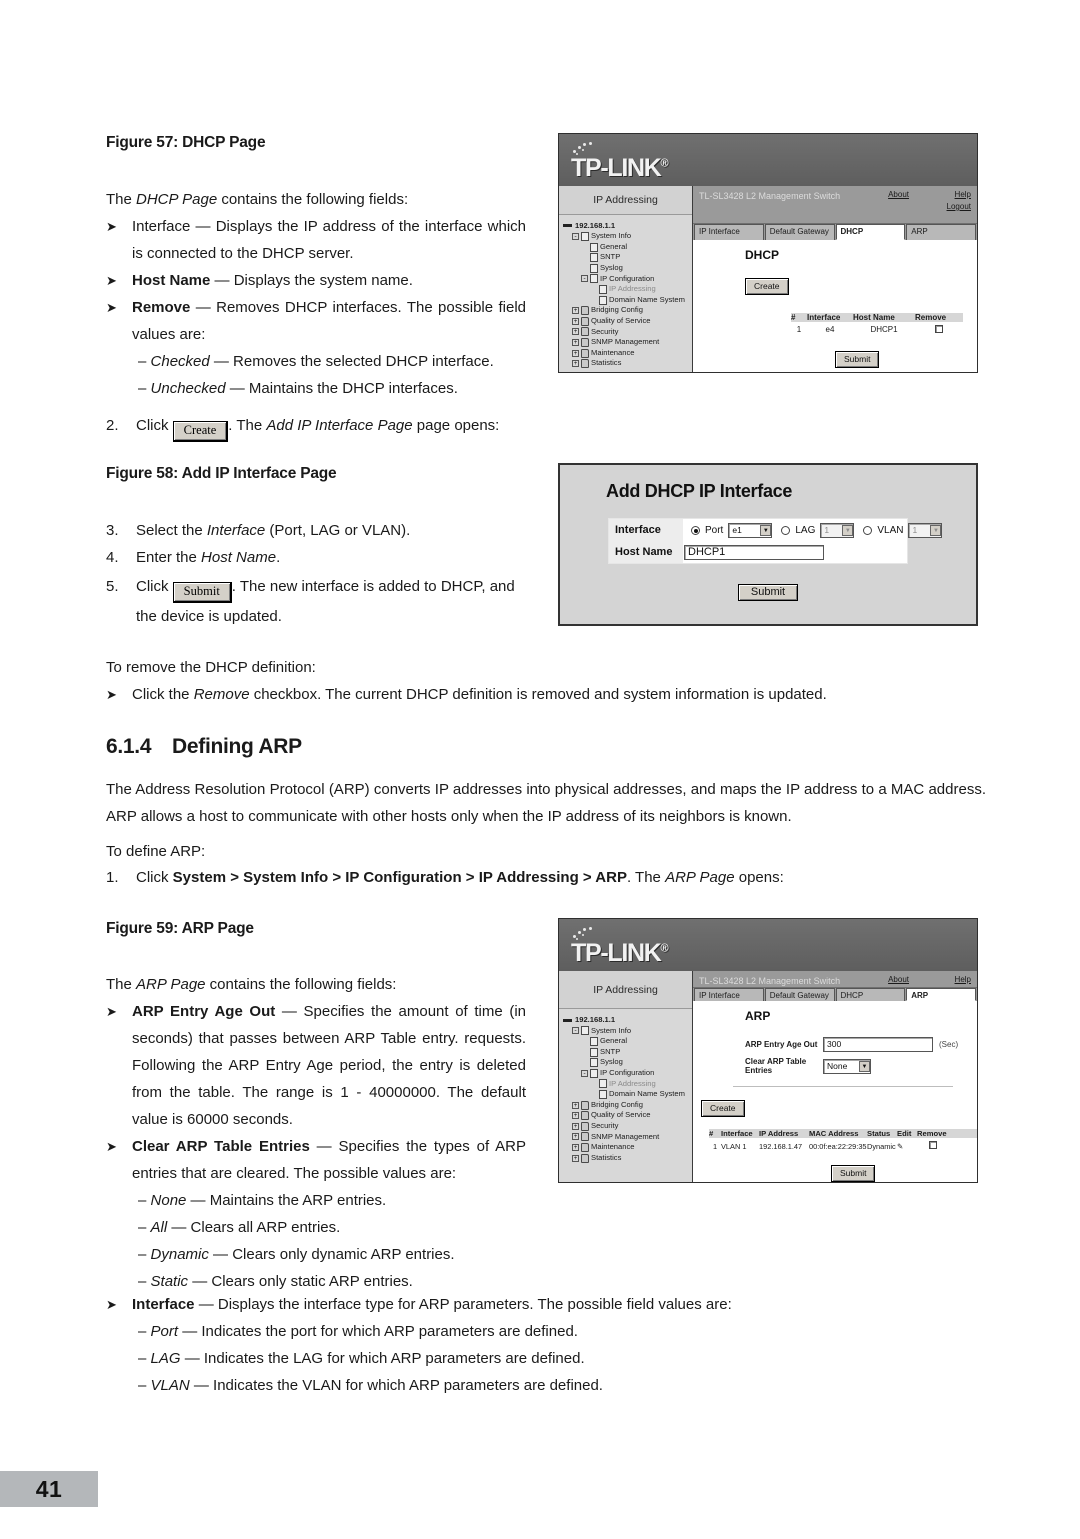  Describe the element at coordinates (750, 530) in the screenshot. I see `port-select: e1 ▼` at that location.